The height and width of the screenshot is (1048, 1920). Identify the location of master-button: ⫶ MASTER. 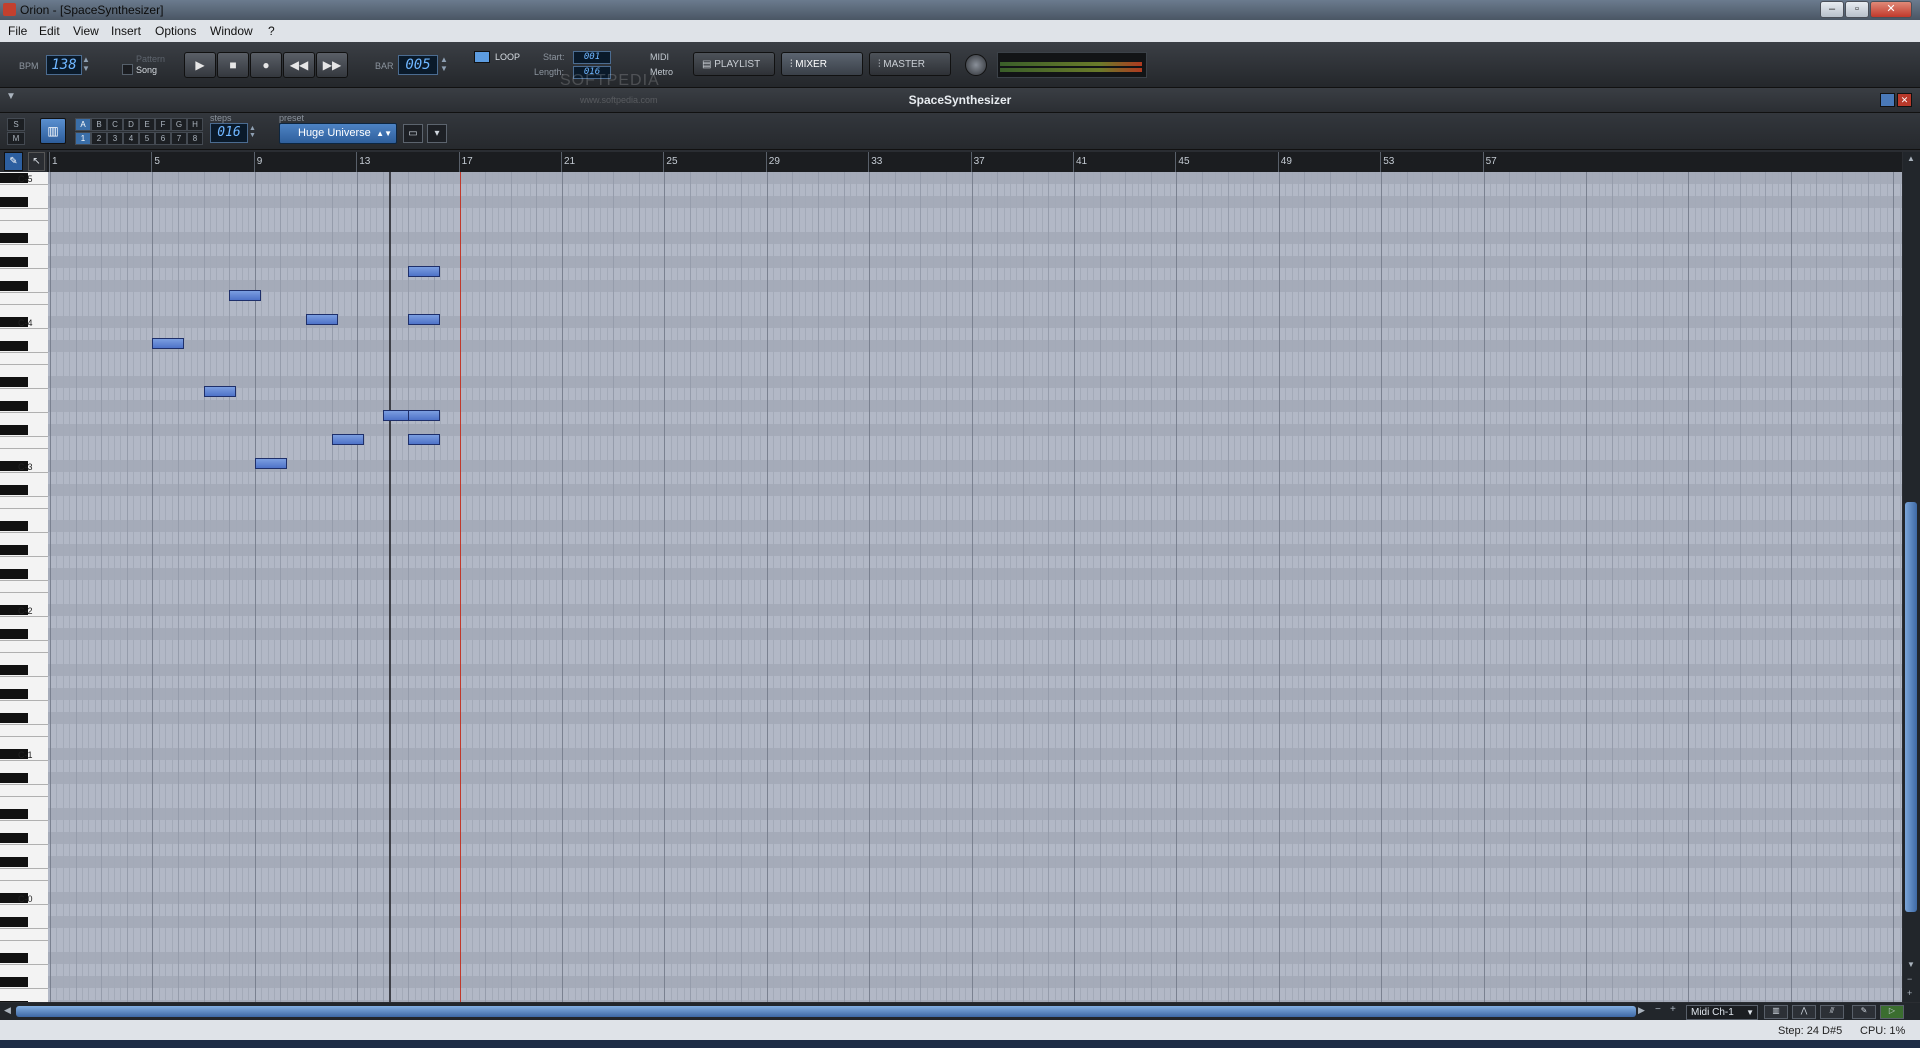
(910, 64).